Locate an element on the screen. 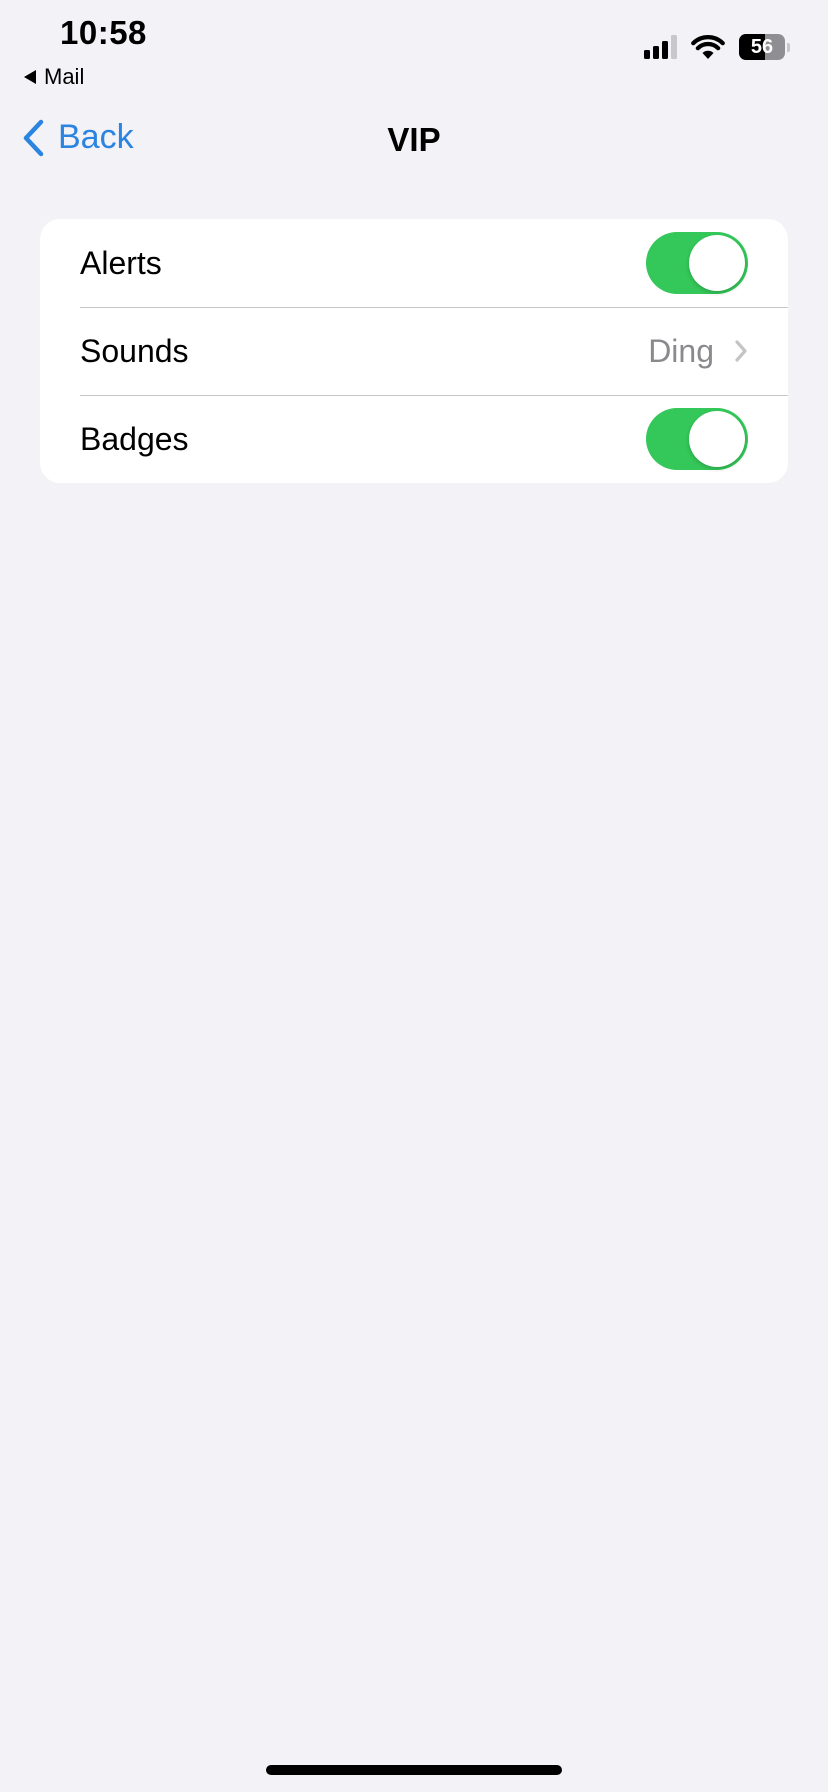  alerts-toggle is located at coordinates (697, 263).